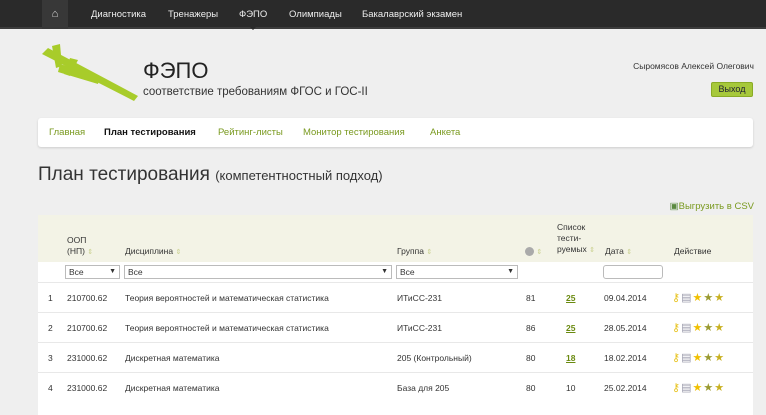  Describe the element at coordinates (572, 249) in the screenshot. I see `col-list-line3: руемых` at that location.